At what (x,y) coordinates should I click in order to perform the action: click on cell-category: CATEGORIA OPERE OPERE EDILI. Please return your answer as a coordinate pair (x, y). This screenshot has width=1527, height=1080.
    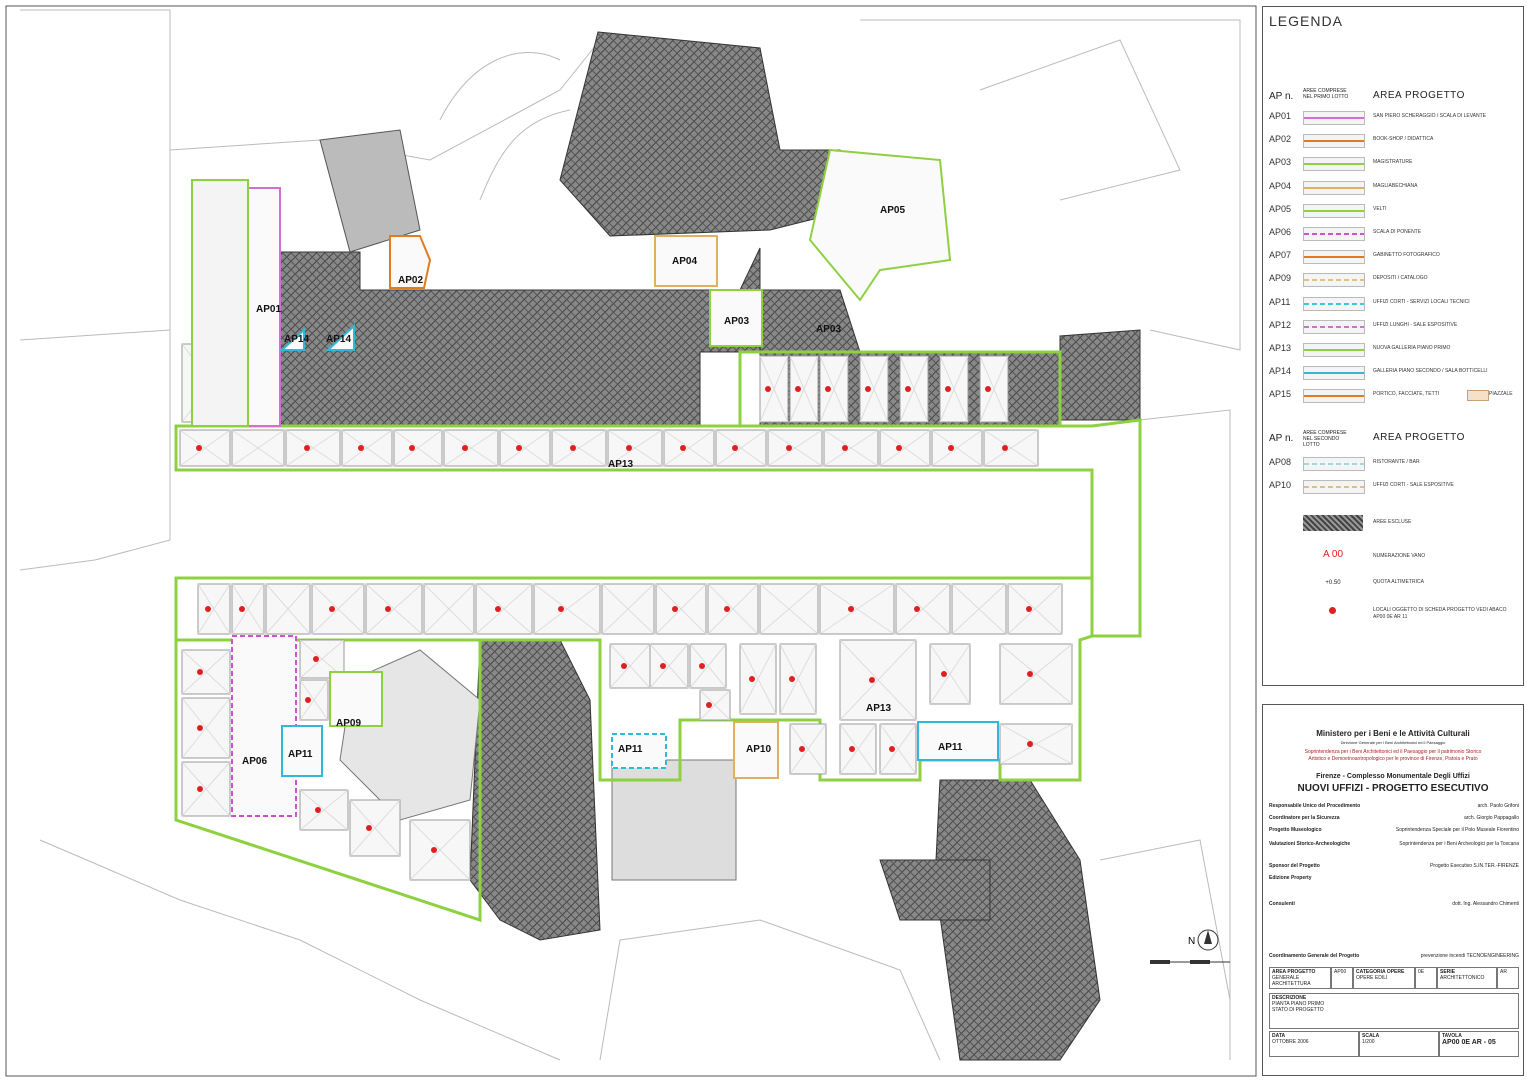
    Looking at the image, I should click on (1384, 978).